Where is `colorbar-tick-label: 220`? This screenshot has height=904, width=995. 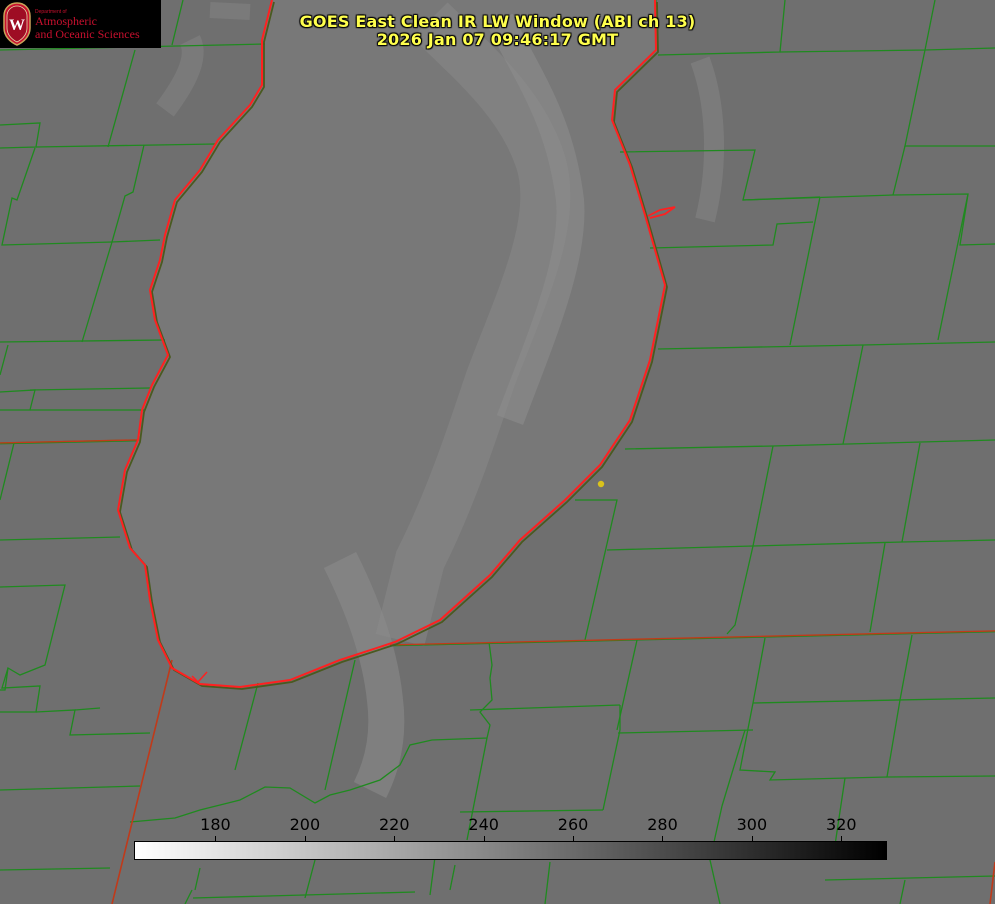
colorbar-tick-label: 220 is located at coordinates (394, 824).